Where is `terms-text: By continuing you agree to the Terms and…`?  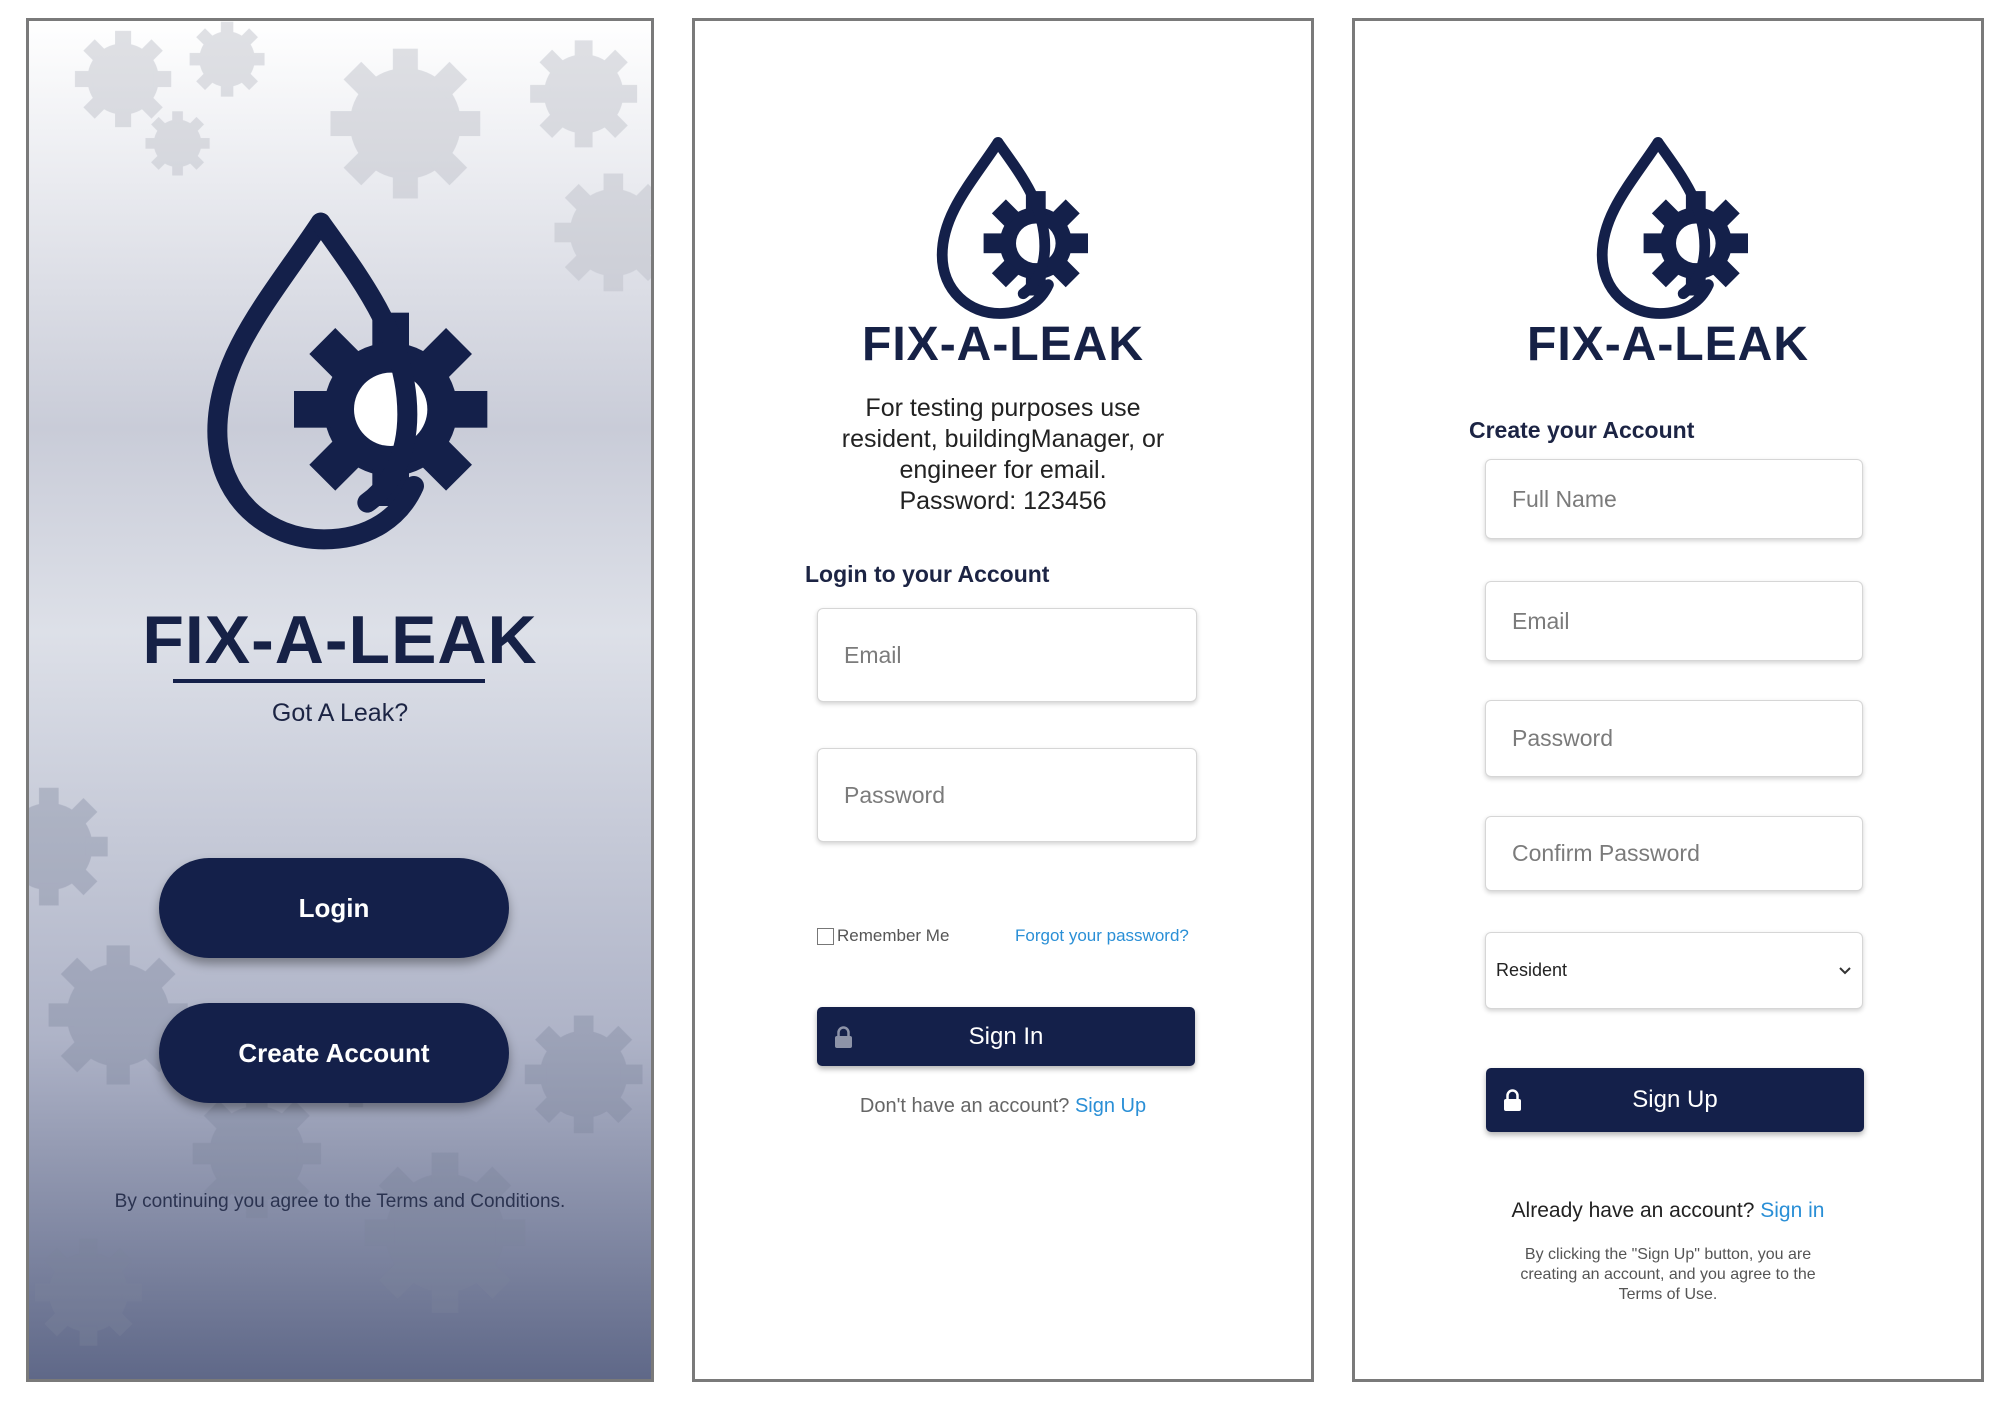
terms-text: By continuing you agree to the Terms and… is located at coordinates (340, 1201).